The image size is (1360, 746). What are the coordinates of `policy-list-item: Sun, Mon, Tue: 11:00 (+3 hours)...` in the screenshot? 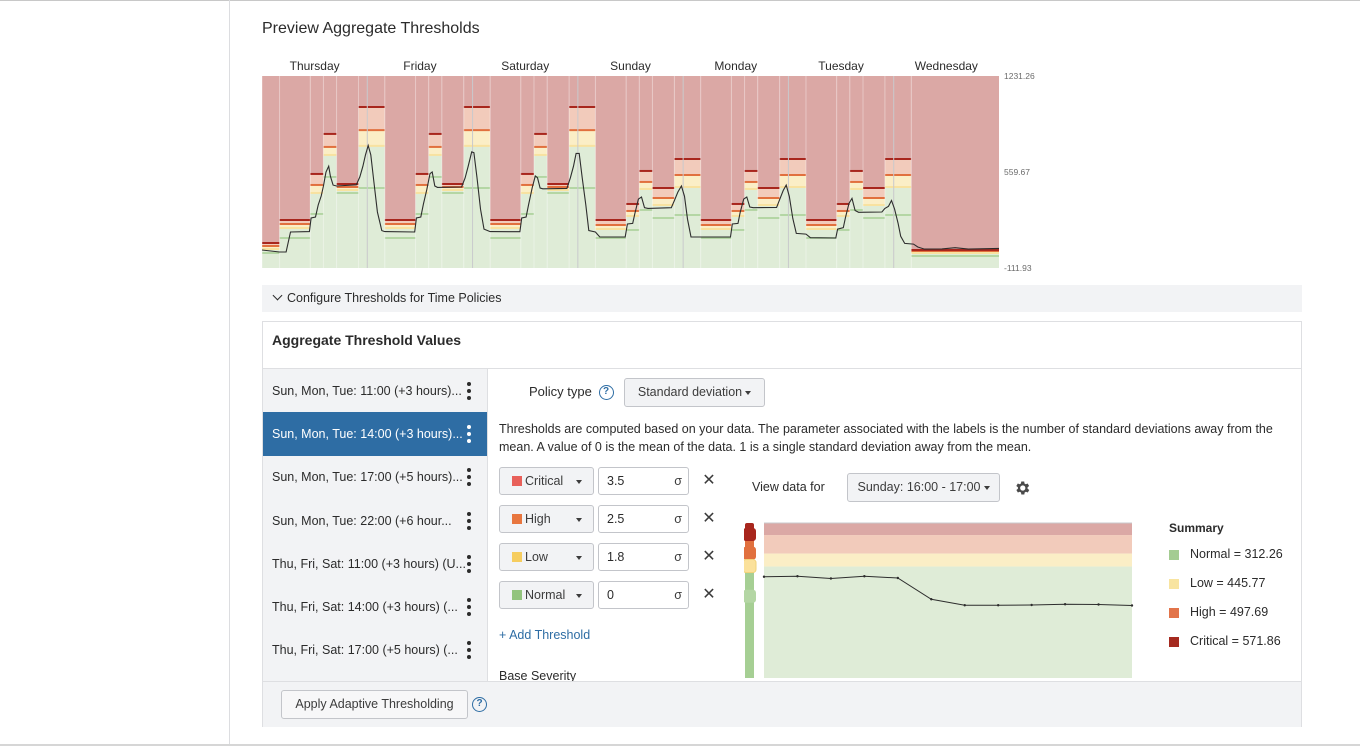 It's located at (375, 390).